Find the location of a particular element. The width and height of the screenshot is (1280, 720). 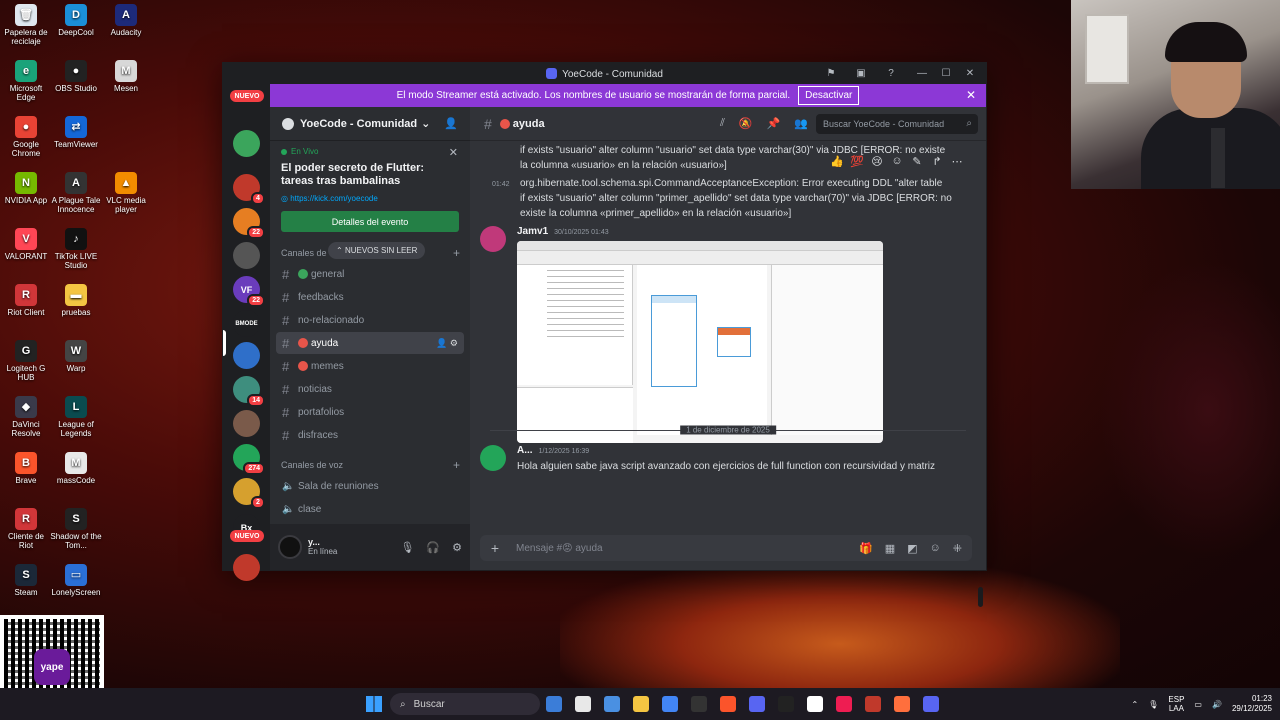

members-icon: 👥 is located at coordinates (801, 123).